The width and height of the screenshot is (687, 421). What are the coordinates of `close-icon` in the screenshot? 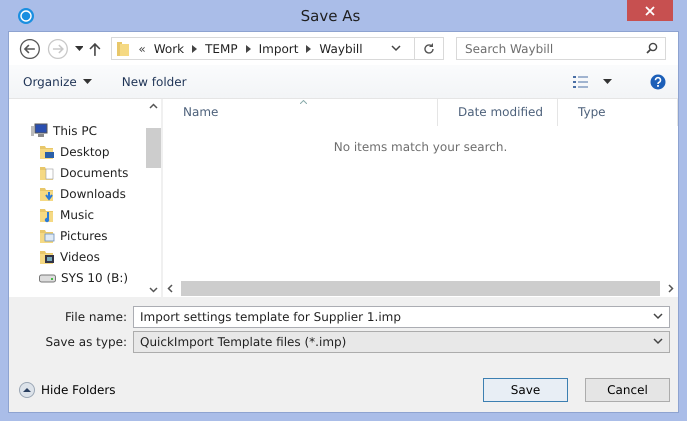 It's located at (650, 11).